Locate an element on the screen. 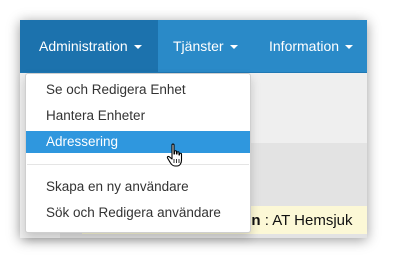  nav-item-label: Tjänster is located at coordinates (198, 46).